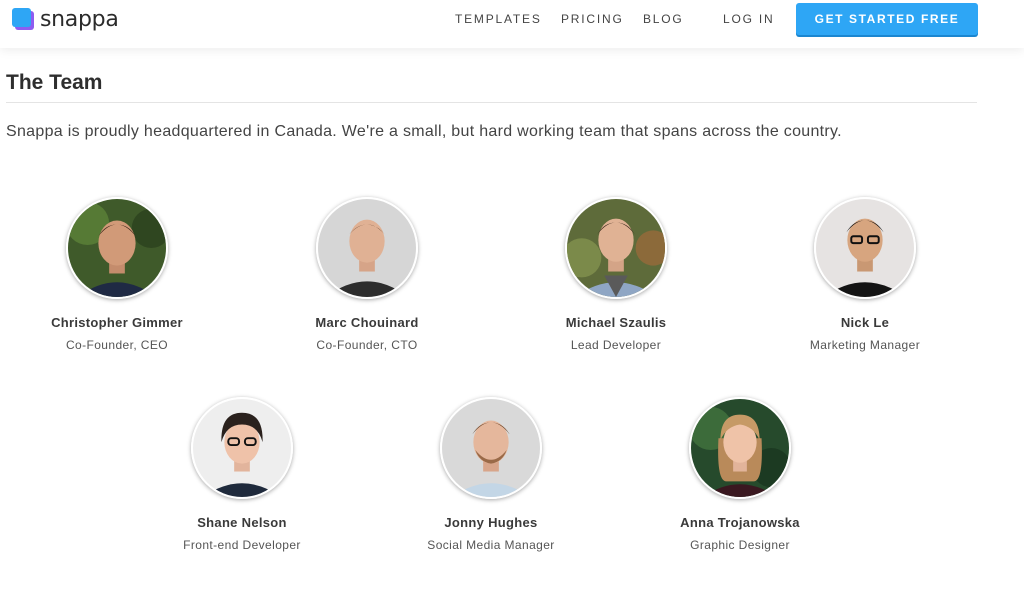 This screenshot has height=596, width=1024. What do you see at coordinates (887, 19) in the screenshot?
I see `get-started-free-button: GET STARTED FREE` at bounding box center [887, 19].